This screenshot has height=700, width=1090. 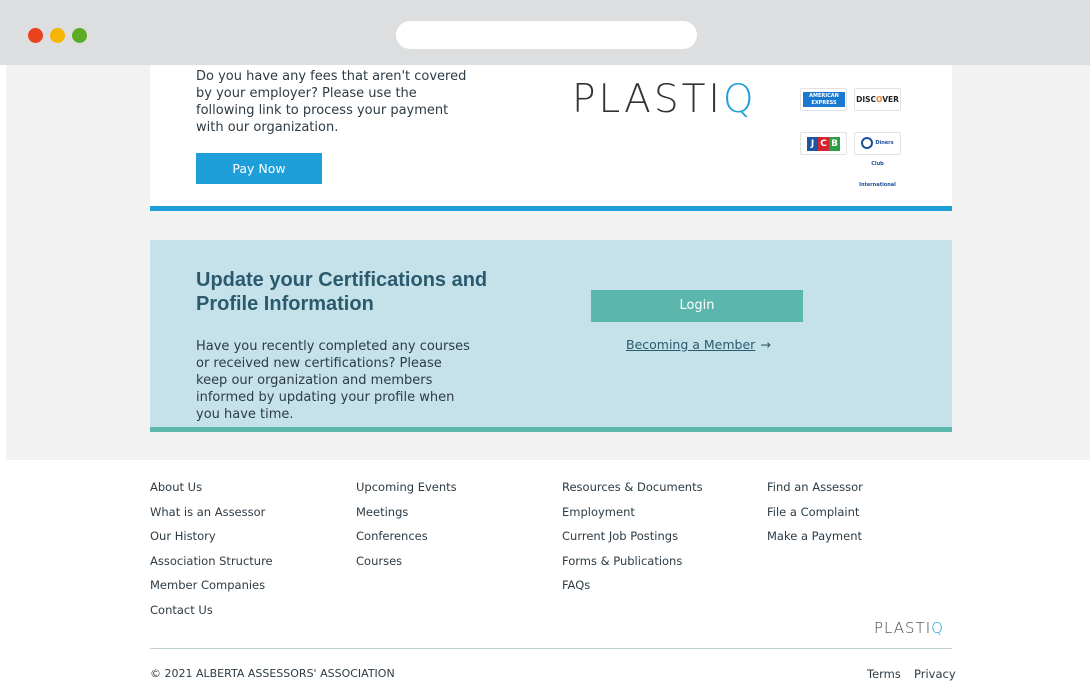 What do you see at coordinates (551, 648) in the screenshot?
I see `footer-divider` at bounding box center [551, 648].